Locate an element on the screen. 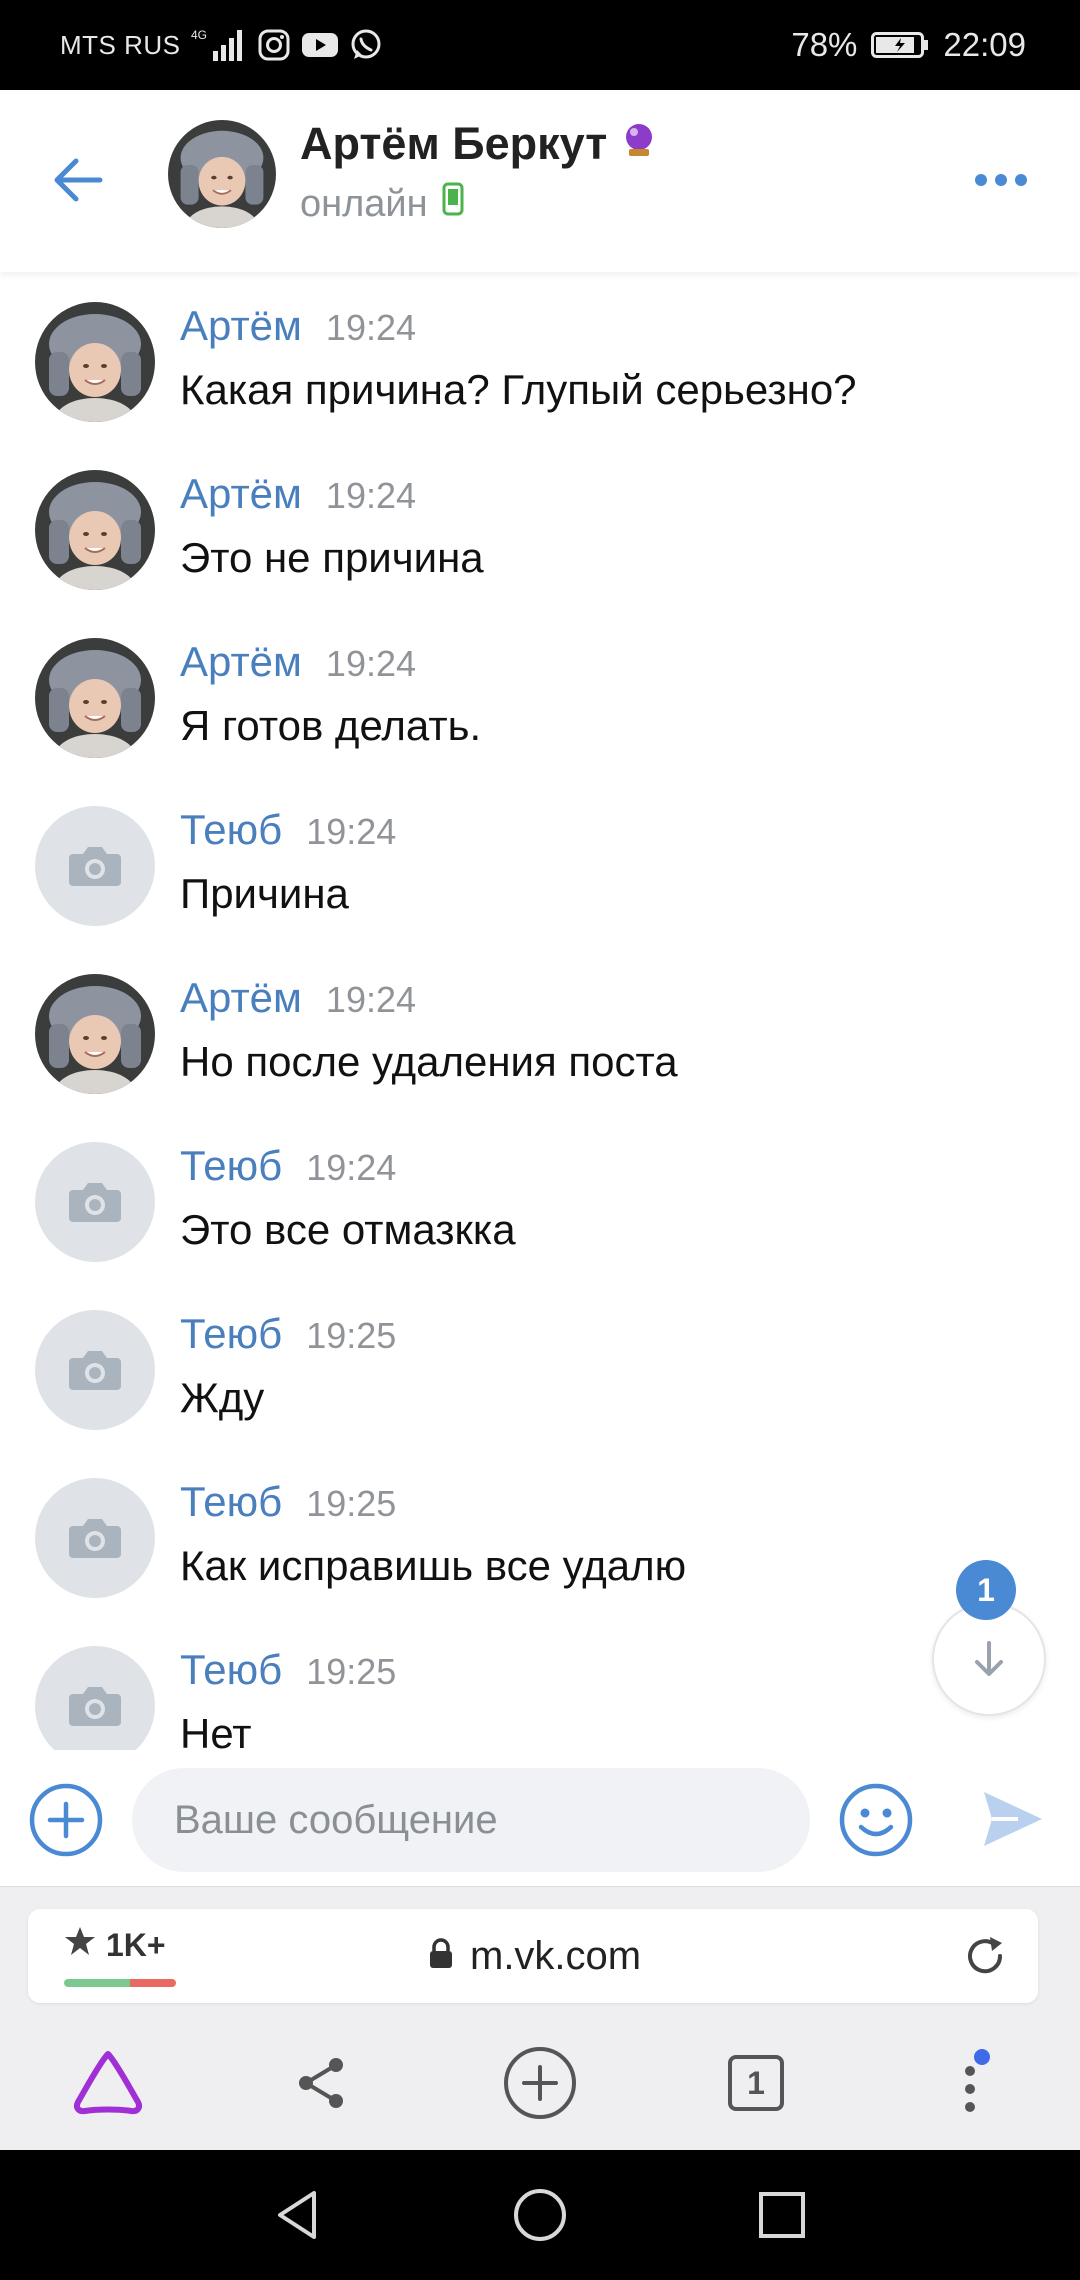  message-text: Я готов делать. is located at coordinates (331, 725).